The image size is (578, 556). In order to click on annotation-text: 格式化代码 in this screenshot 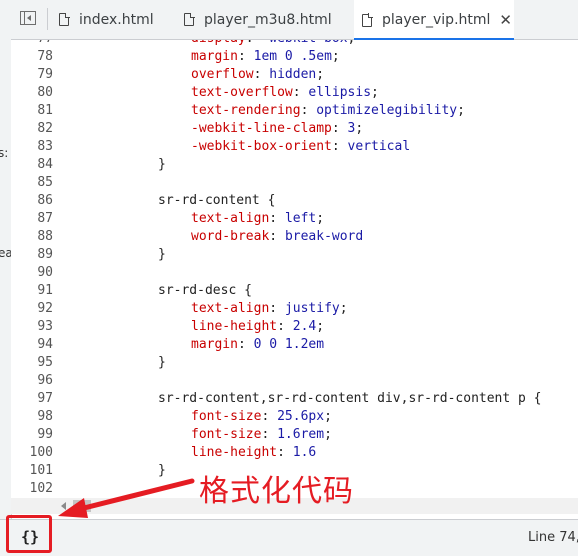, I will do `click(276, 491)`.